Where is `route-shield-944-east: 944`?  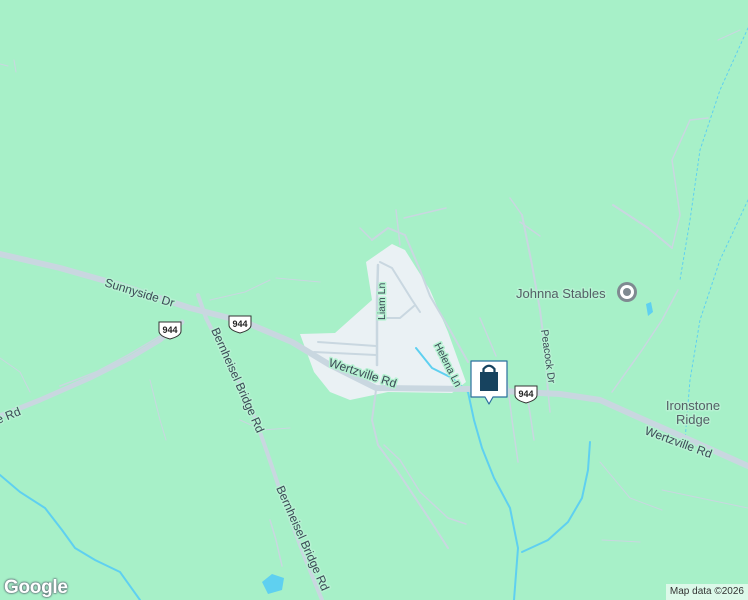 route-shield-944-east: 944 is located at coordinates (526, 394).